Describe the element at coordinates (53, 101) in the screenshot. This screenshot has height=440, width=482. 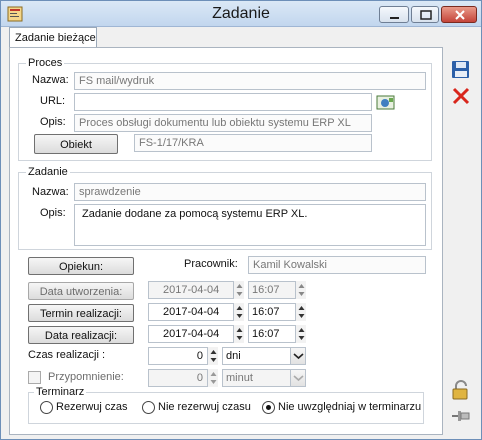
I see `proces-url-label: URL:` at that location.